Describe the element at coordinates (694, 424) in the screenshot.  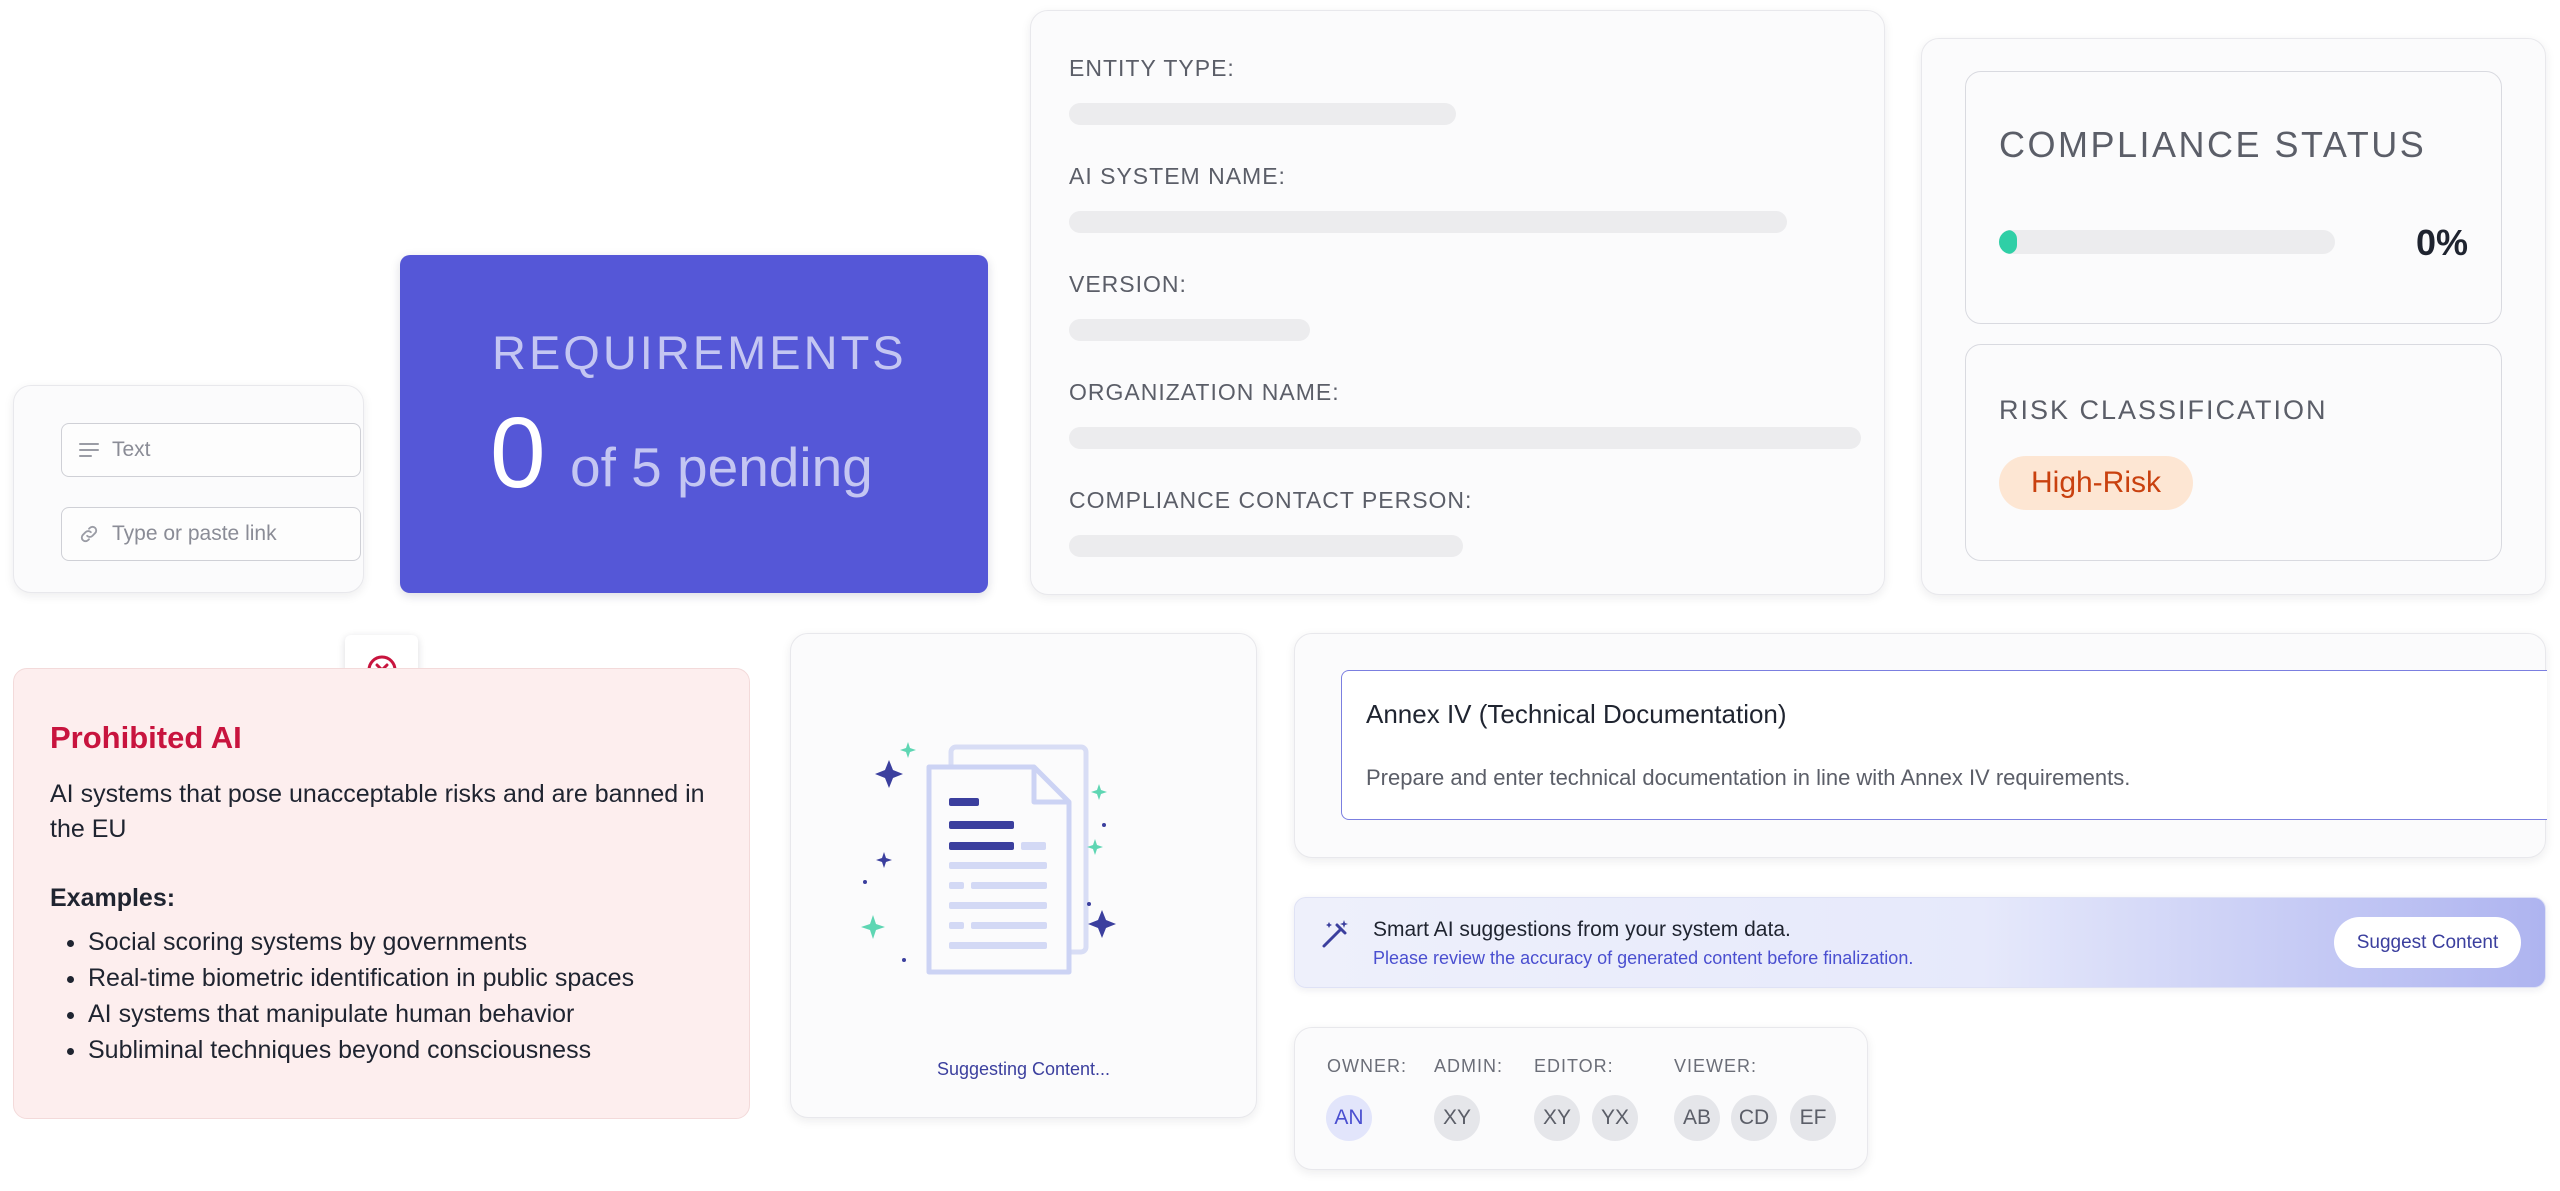
I see `requirements-card: REQUIREMENTS 0 of 5 pending` at that location.